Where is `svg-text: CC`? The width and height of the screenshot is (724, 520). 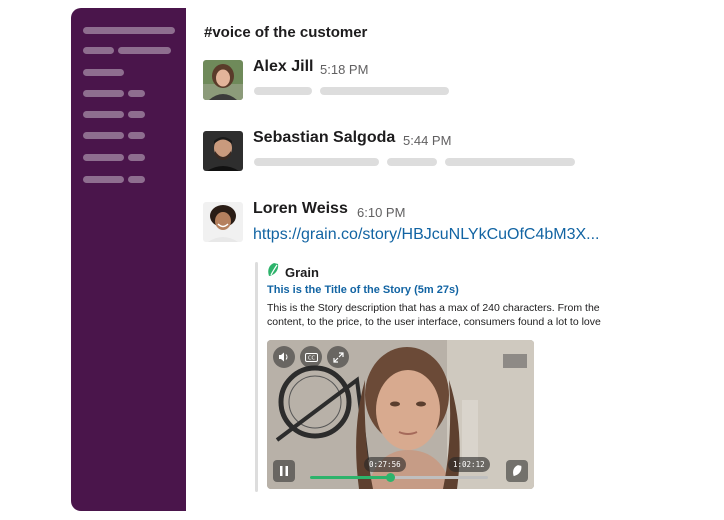
svg-text: CC is located at coordinates (311, 358).